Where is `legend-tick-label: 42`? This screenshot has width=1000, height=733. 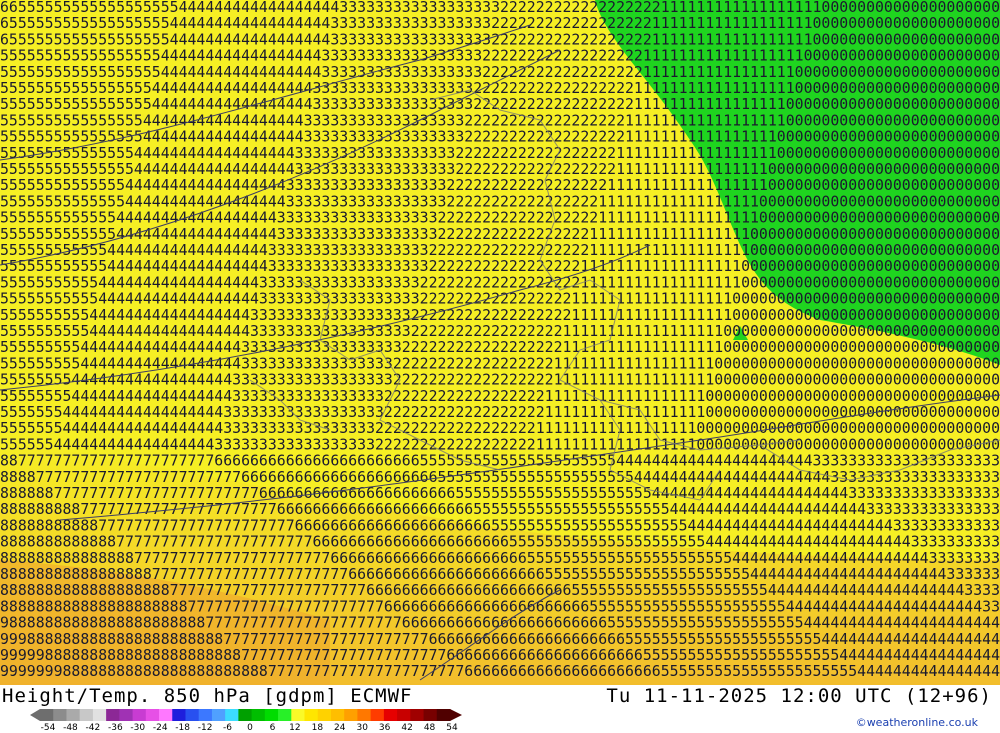
legend-tick-label: 42 is located at coordinates (407, 728).